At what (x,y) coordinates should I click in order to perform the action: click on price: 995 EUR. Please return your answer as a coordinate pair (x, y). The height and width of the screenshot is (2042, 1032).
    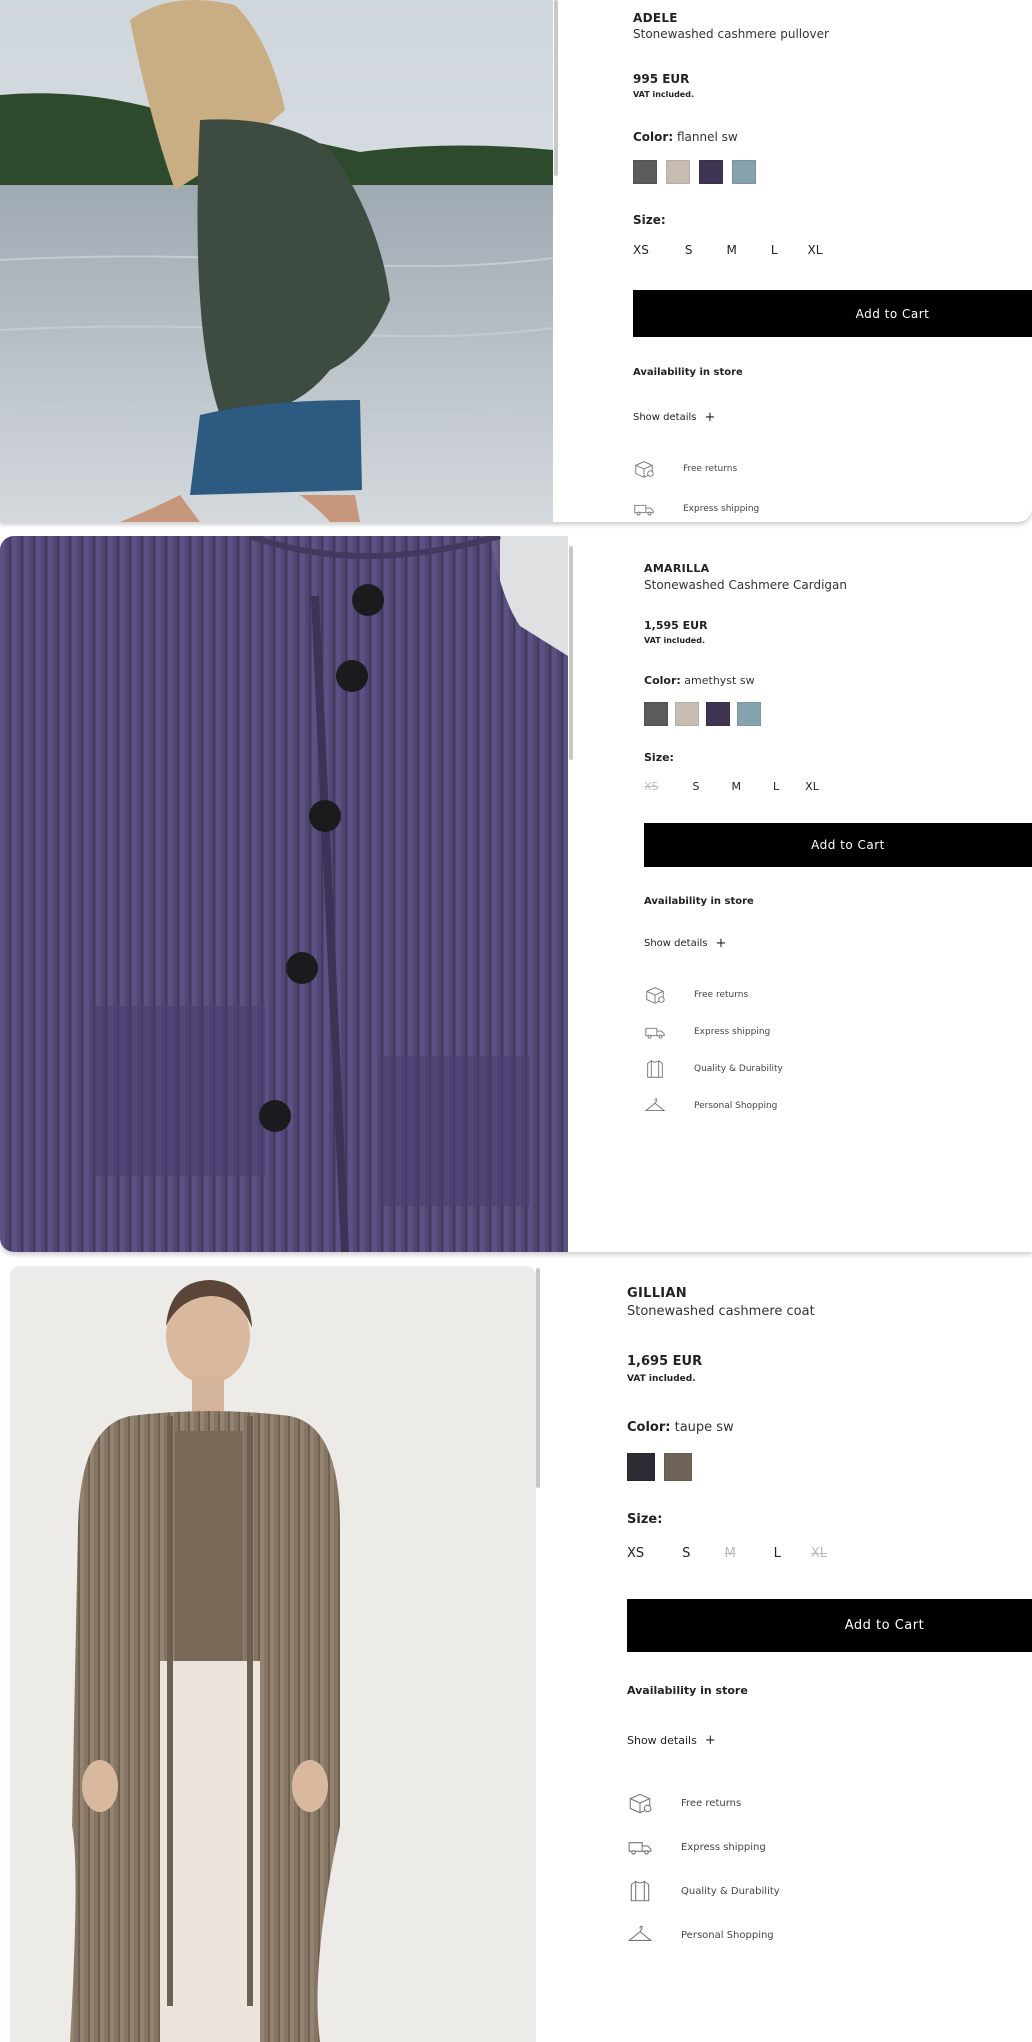
    Looking at the image, I should click on (661, 79).